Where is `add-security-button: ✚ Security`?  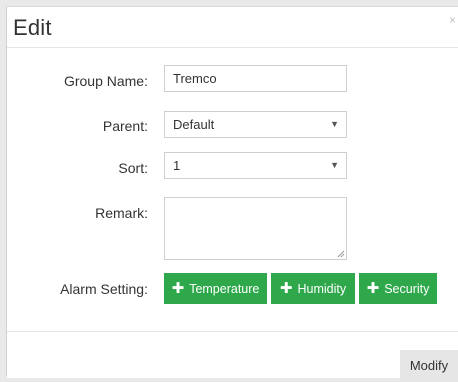
add-security-button: ✚ Security is located at coordinates (398, 288).